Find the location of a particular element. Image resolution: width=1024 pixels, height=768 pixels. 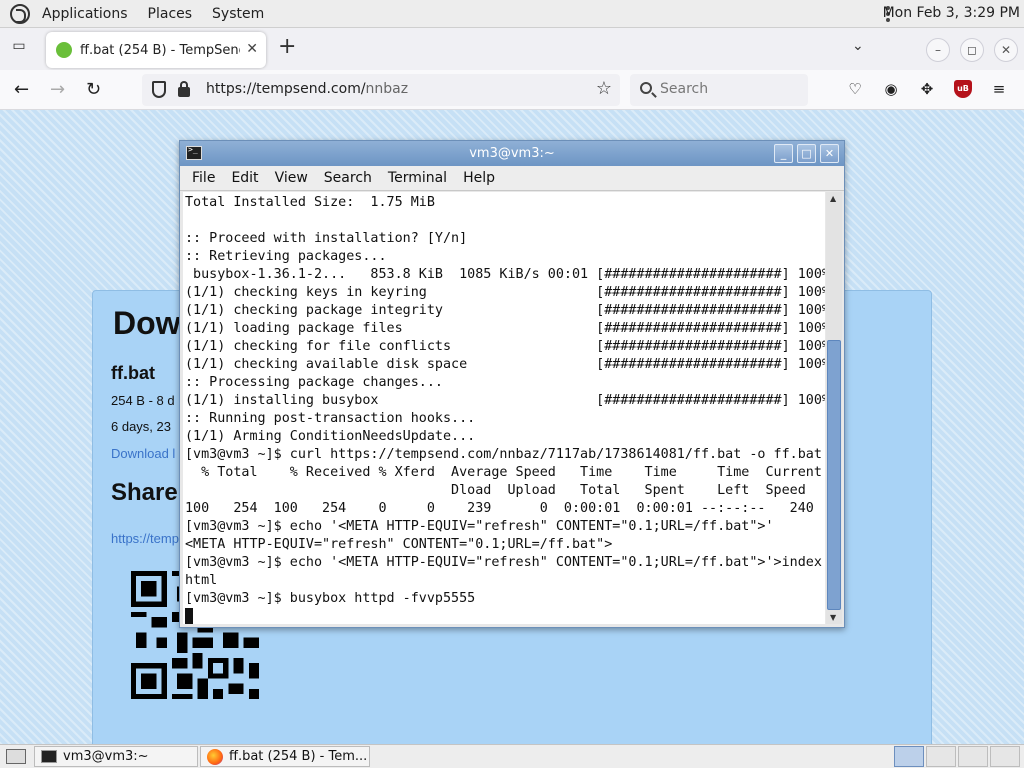

pocket-icon: ♡ is located at coordinates (855, 89).